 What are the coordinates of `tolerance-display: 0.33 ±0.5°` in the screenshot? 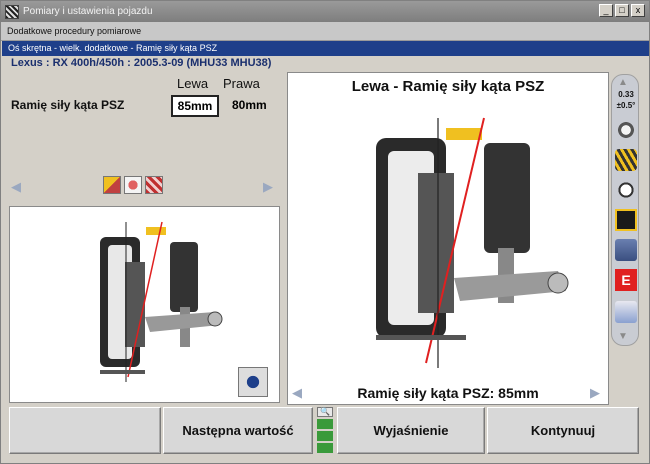 It's located at (626, 101).